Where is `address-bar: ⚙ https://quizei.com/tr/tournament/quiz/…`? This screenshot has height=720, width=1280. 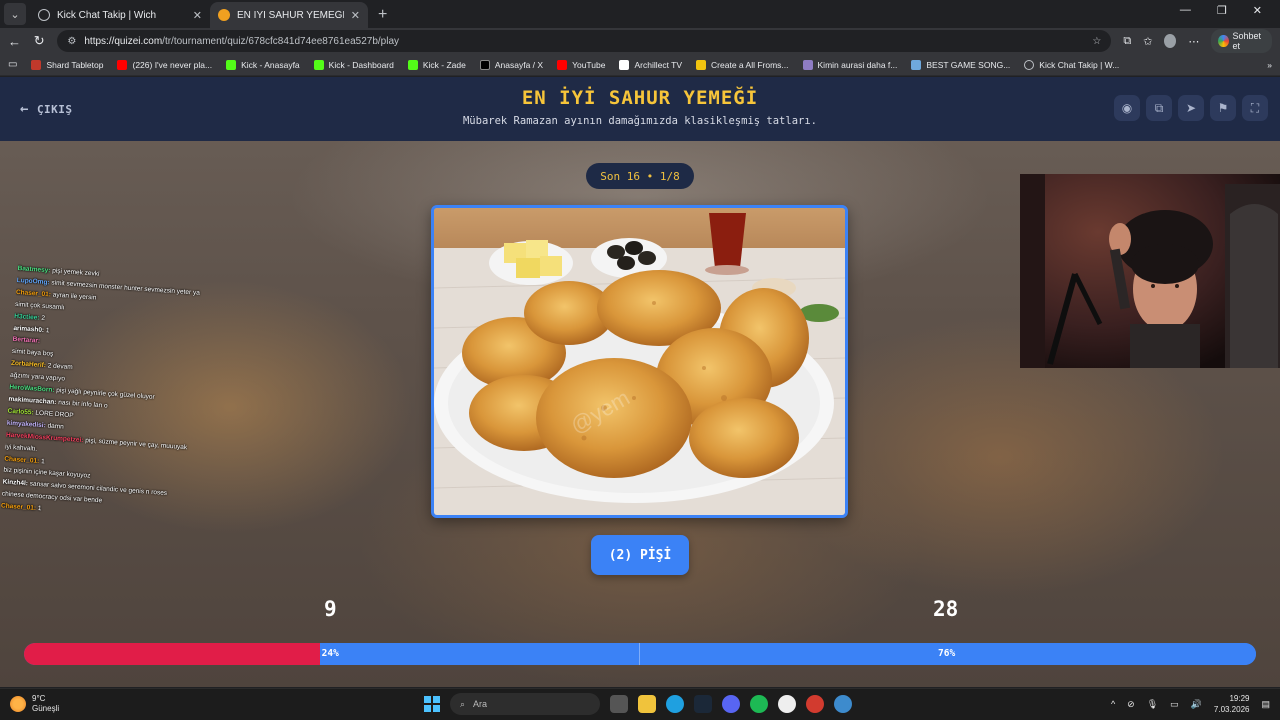 address-bar: ⚙ https://quizei.com/tr/tournament/quiz/… is located at coordinates (584, 41).